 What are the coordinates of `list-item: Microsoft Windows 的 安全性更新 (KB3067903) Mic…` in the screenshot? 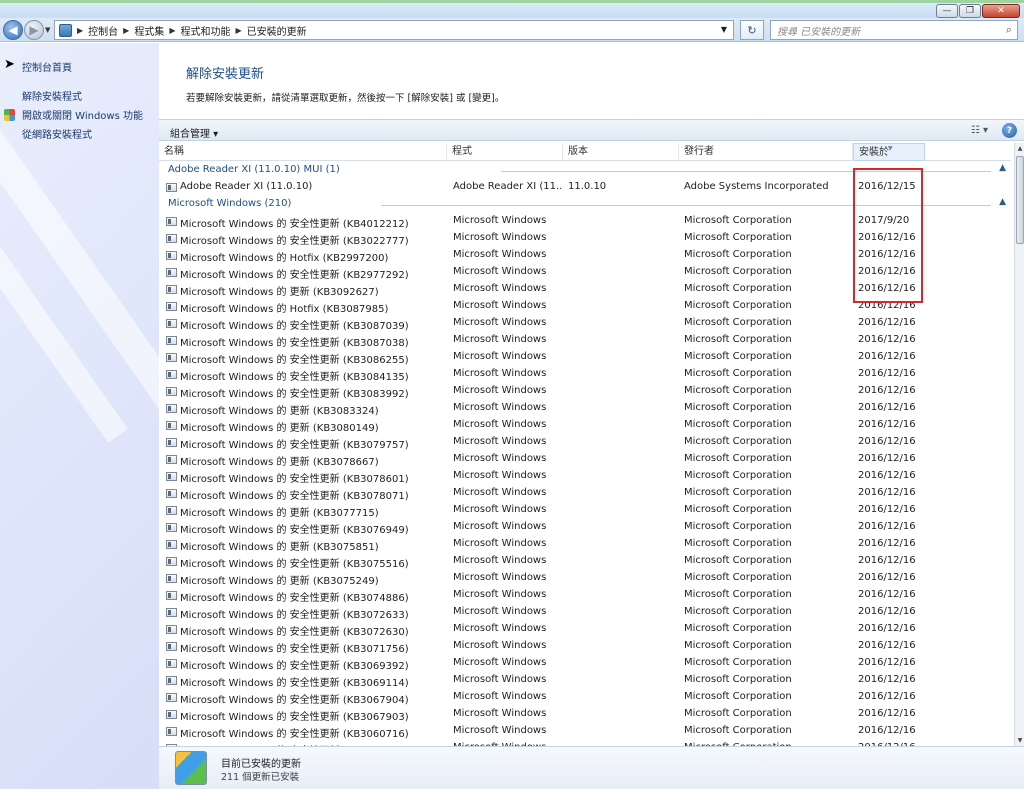 It's located at (585, 714).